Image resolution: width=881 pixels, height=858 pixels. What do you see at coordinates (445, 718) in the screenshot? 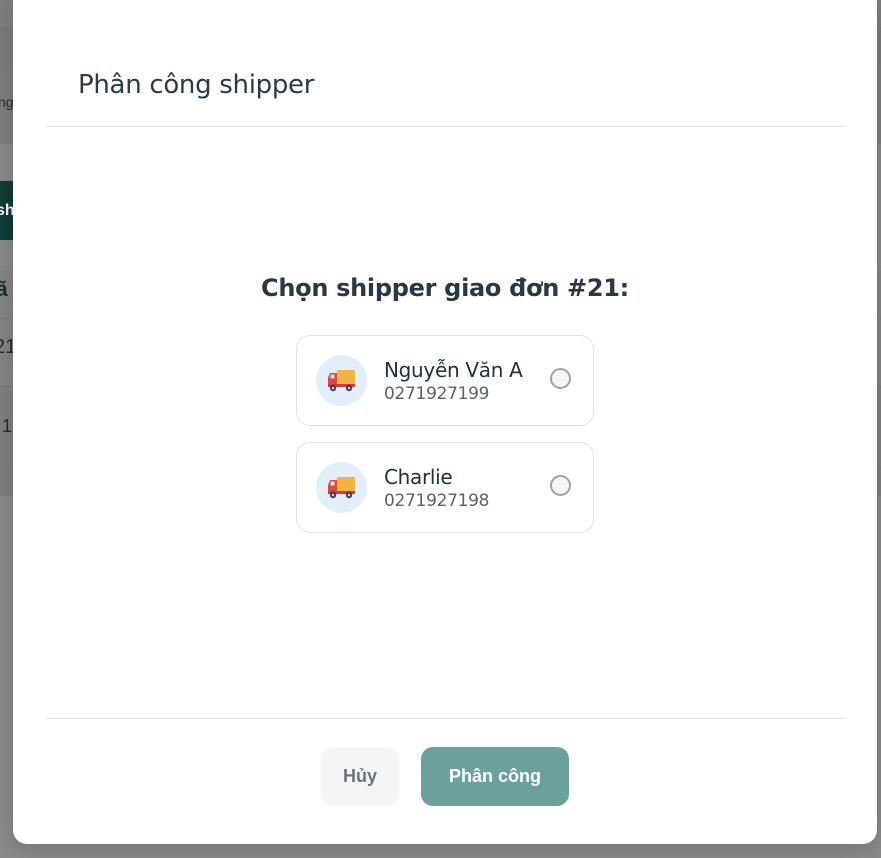
I see `footer-divider` at bounding box center [445, 718].